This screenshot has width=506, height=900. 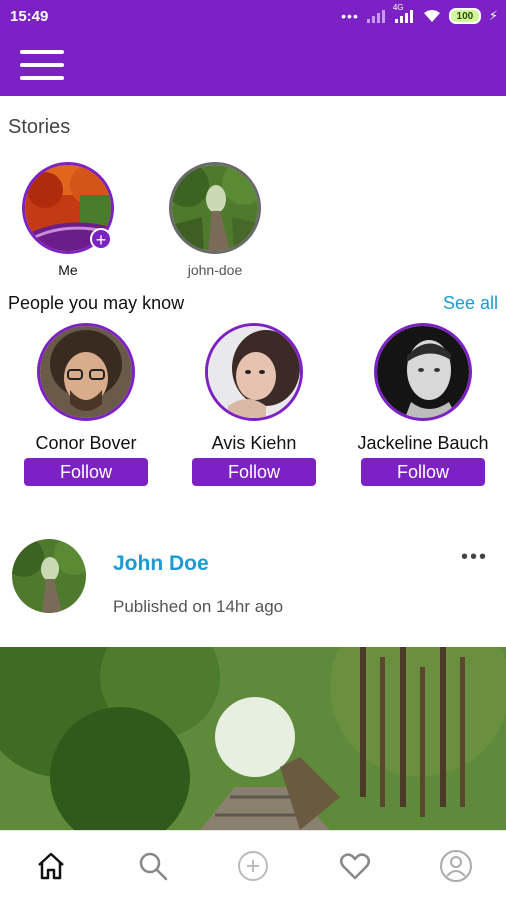 I want to click on status-bar: 15:49 ••• 4G 100 ⚡, so click(x=253, y=17).